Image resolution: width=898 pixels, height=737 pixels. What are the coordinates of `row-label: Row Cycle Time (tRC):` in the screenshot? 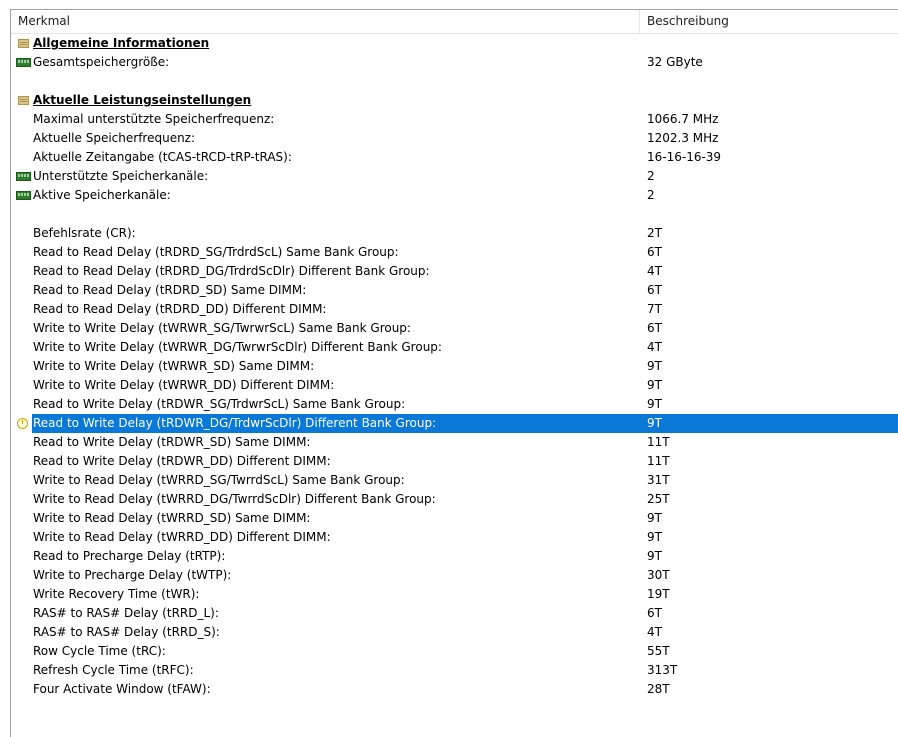 It's located at (99, 651).